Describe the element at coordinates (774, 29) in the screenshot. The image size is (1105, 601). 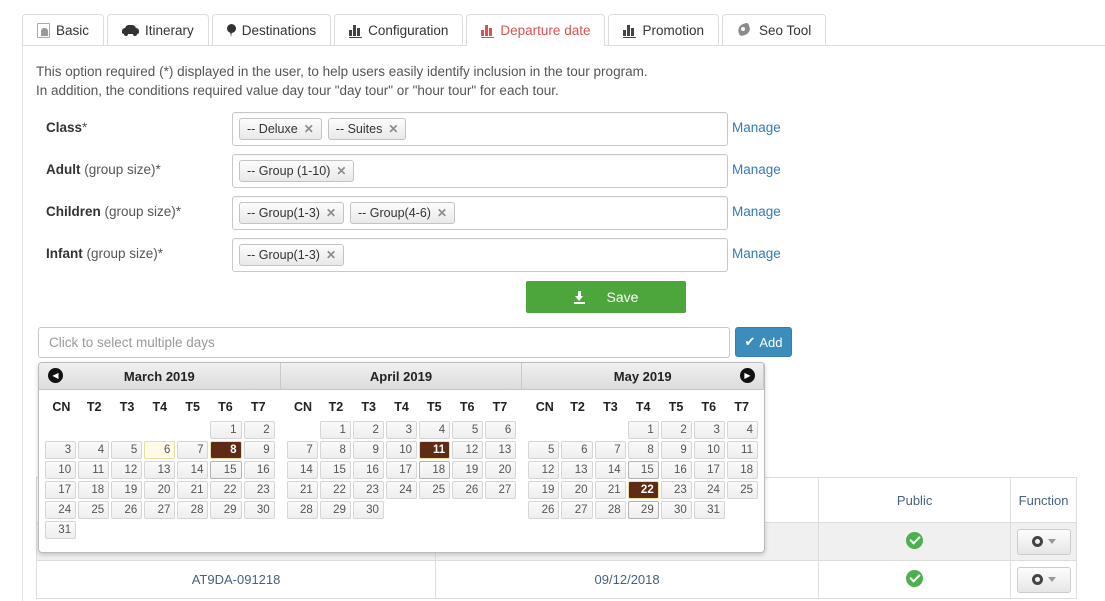
I see `tab-seo-tool: Seo Tool` at that location.